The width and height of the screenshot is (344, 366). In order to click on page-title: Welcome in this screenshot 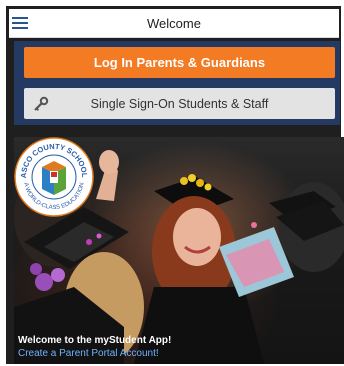, I will do `click(174, 23)`.